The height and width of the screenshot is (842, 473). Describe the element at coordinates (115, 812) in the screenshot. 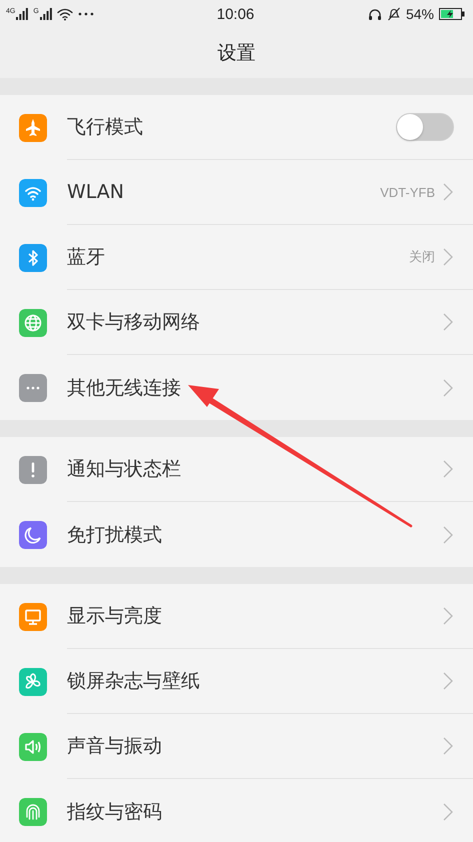

I see `item-label: 指纹与密码` at that location.